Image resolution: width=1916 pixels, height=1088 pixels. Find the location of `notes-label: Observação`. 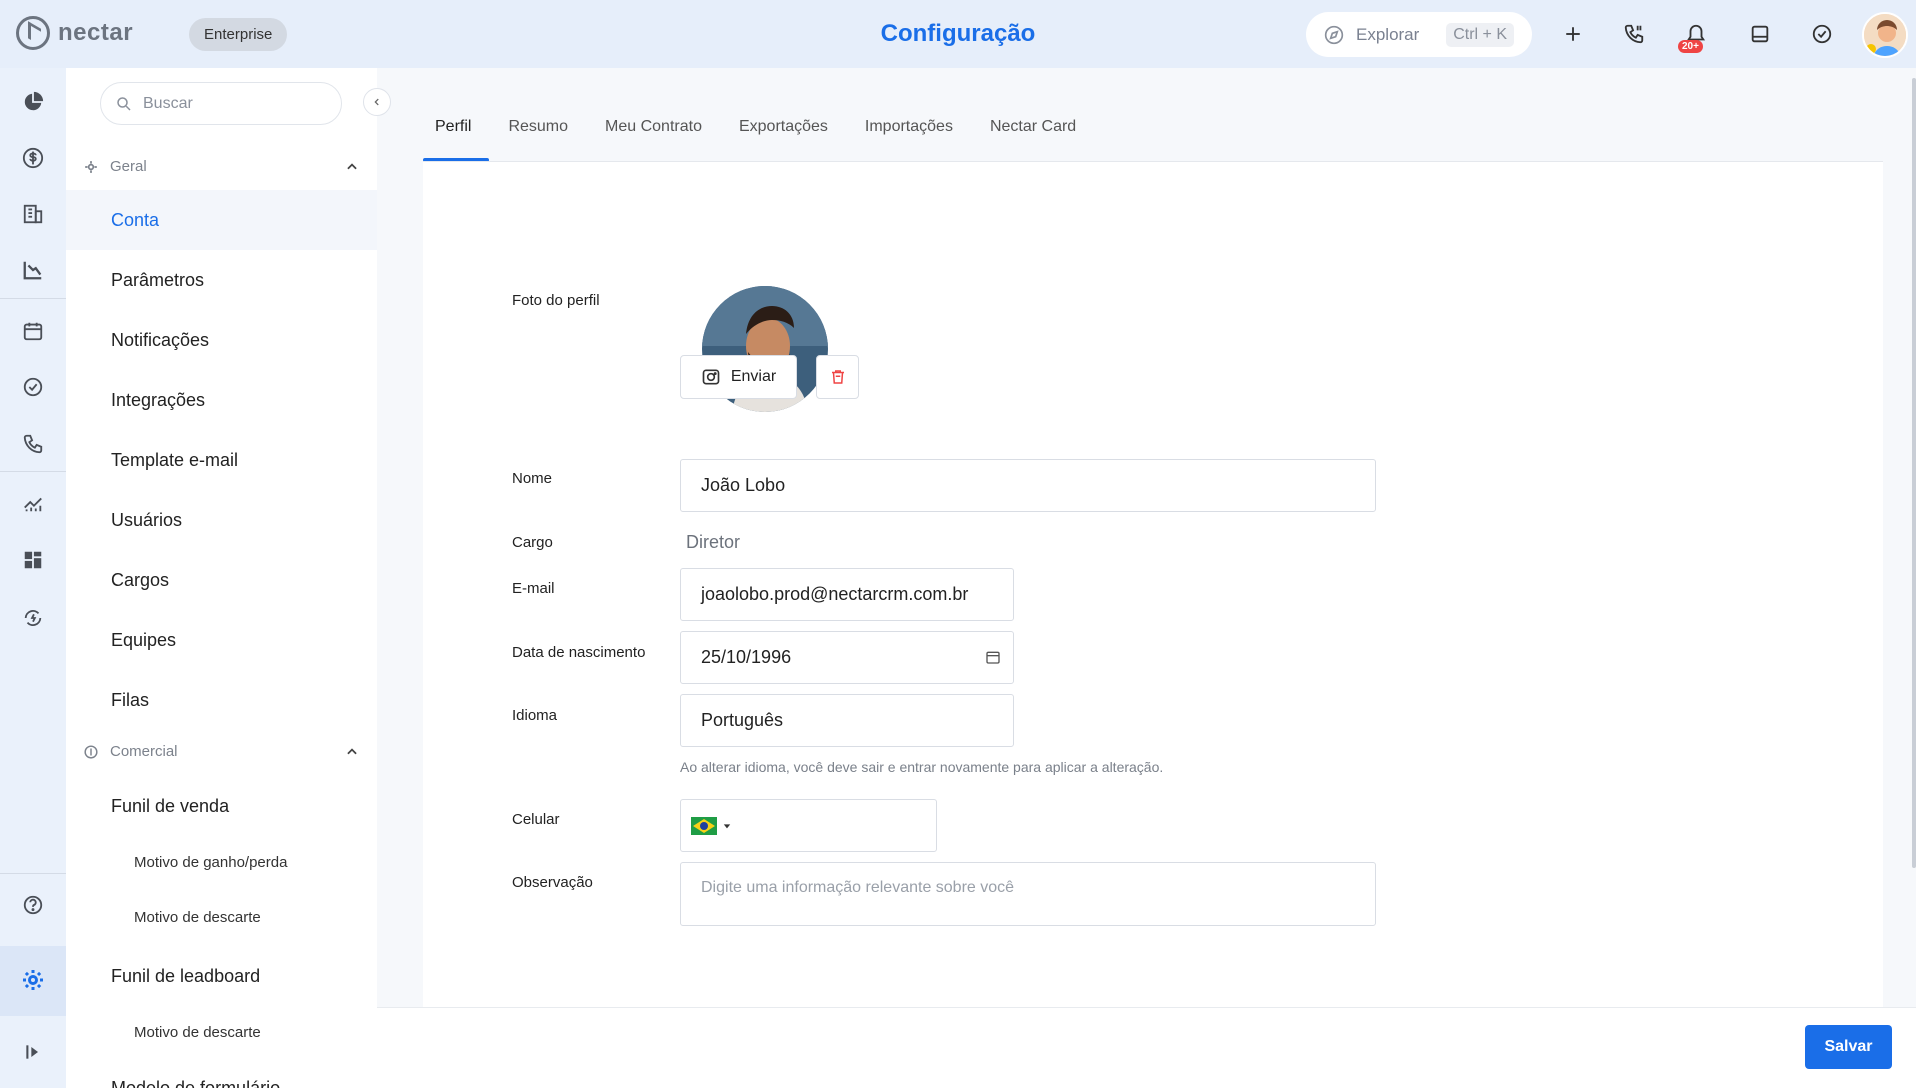

notes-label: Observação is located at coordinates (552, 882).